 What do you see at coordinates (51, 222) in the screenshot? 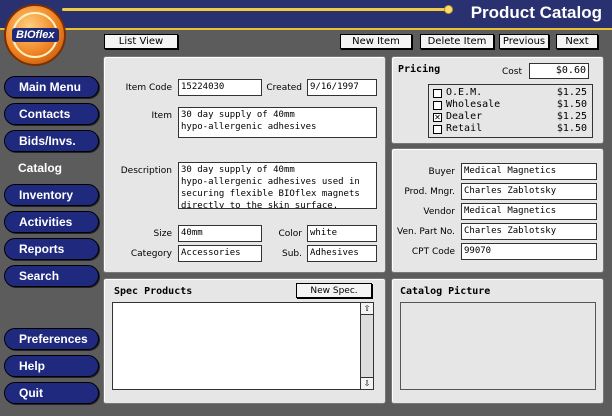
I see `sidebar-item-activities: Activities` at bounding box center [51, 222].